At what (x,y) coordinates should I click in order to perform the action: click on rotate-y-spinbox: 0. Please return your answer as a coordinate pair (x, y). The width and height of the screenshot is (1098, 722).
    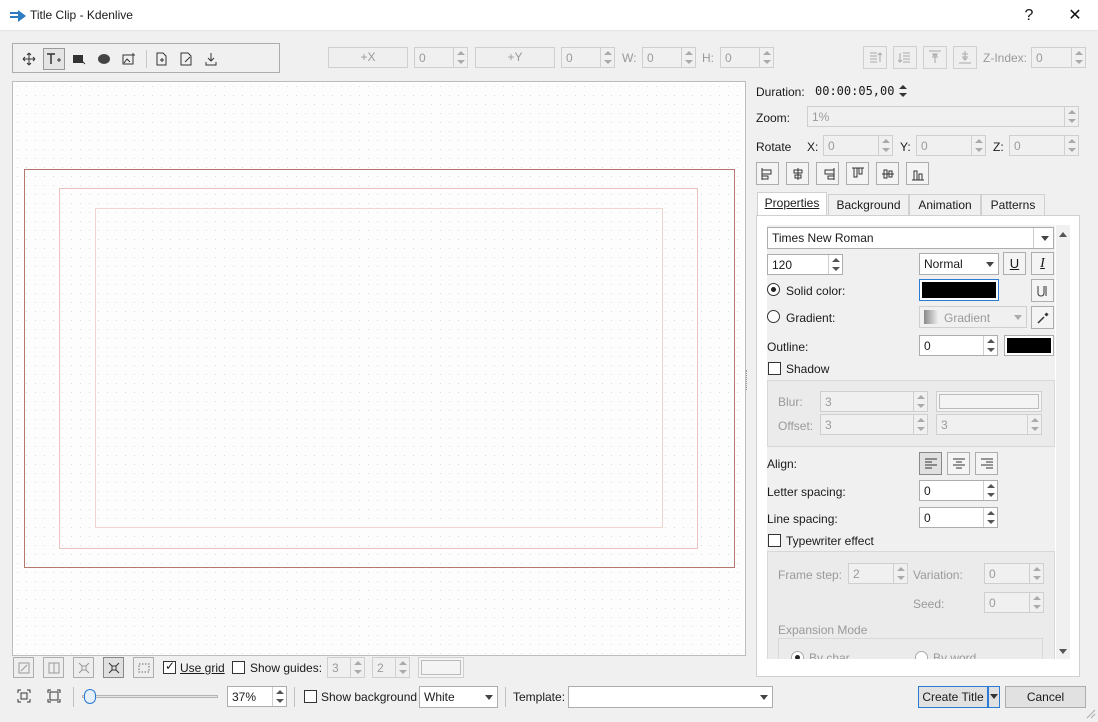
    Looking at the image, I should click on (951, 145).